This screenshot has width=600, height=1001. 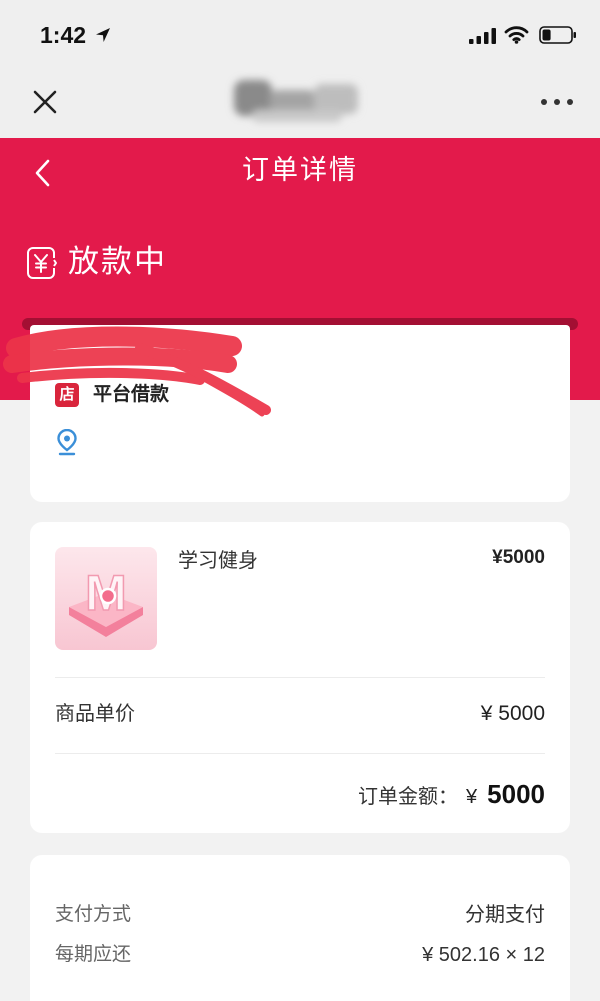 I want to click on order-total-value: 5000, so click(x=516, y=794).